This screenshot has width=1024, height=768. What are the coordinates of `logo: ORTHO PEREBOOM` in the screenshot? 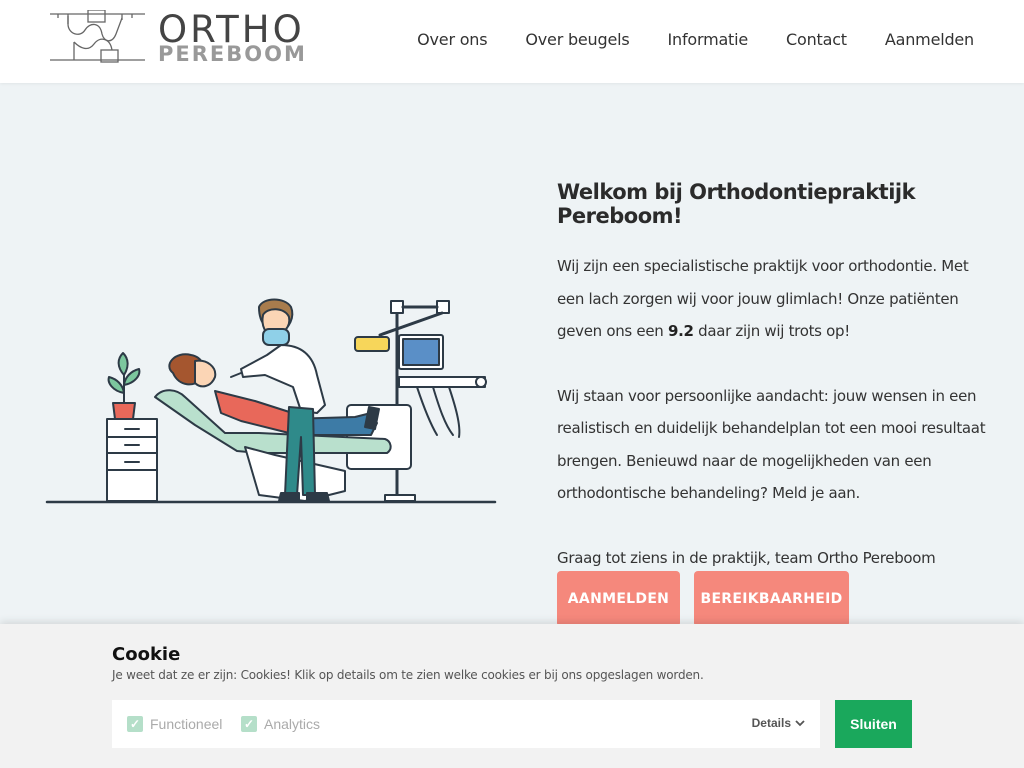 It's located at (177, 38).